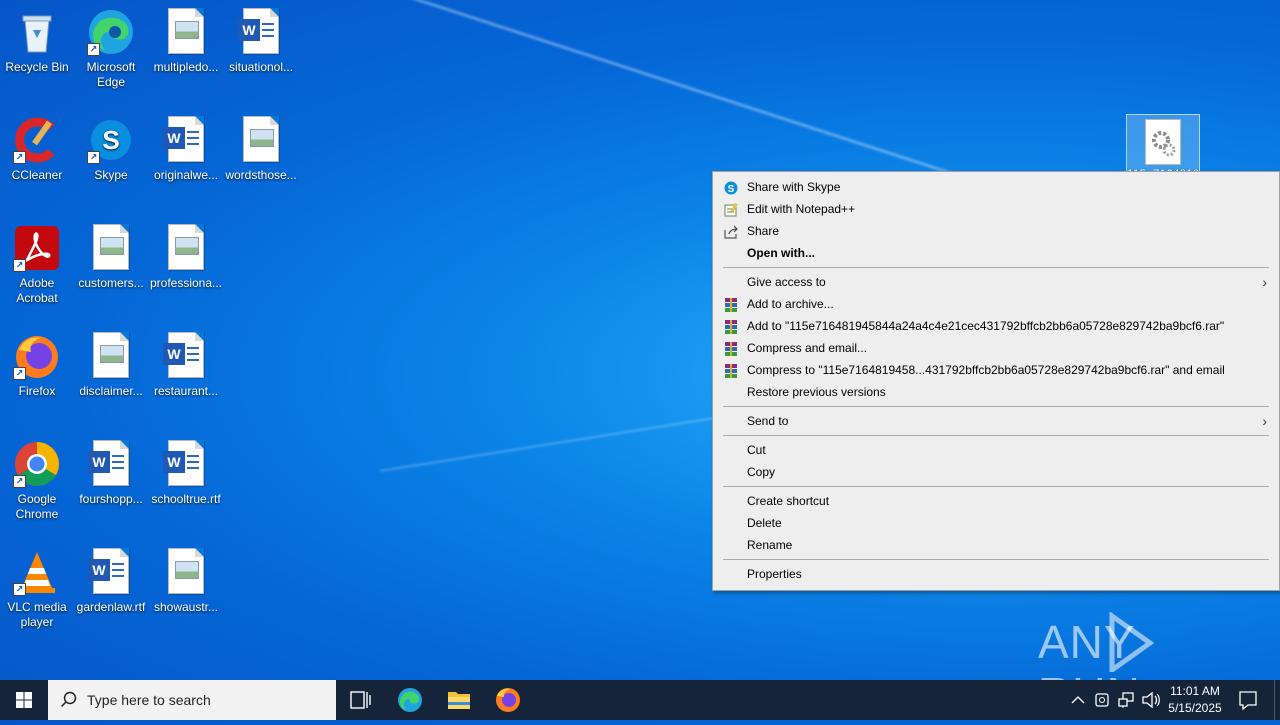 This screenshot has width=1280, height=725. I want to click on desktop-icon-file: W gardenlaw.rtf, so click(111, 578).